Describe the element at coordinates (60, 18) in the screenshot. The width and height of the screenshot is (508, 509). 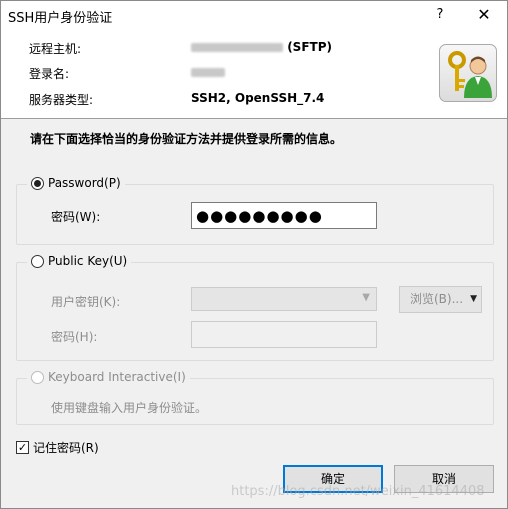
I see `window-title: SSH用户身份验证` at that location.